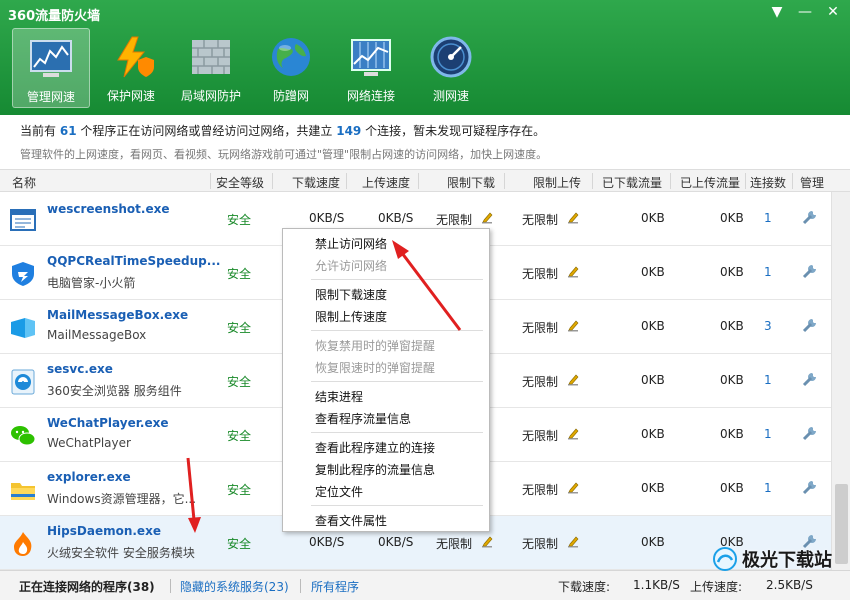  I want to click on tab-all-programs: 所有程序, so click(335, 586).